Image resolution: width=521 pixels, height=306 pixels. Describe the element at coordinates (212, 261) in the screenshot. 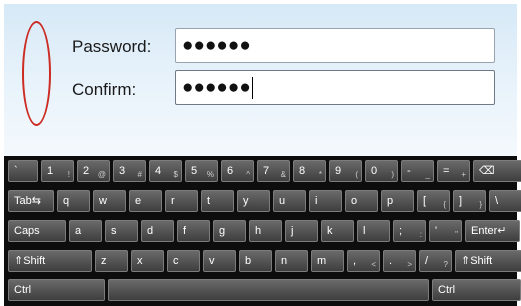

I see `key-label: v` at that location.